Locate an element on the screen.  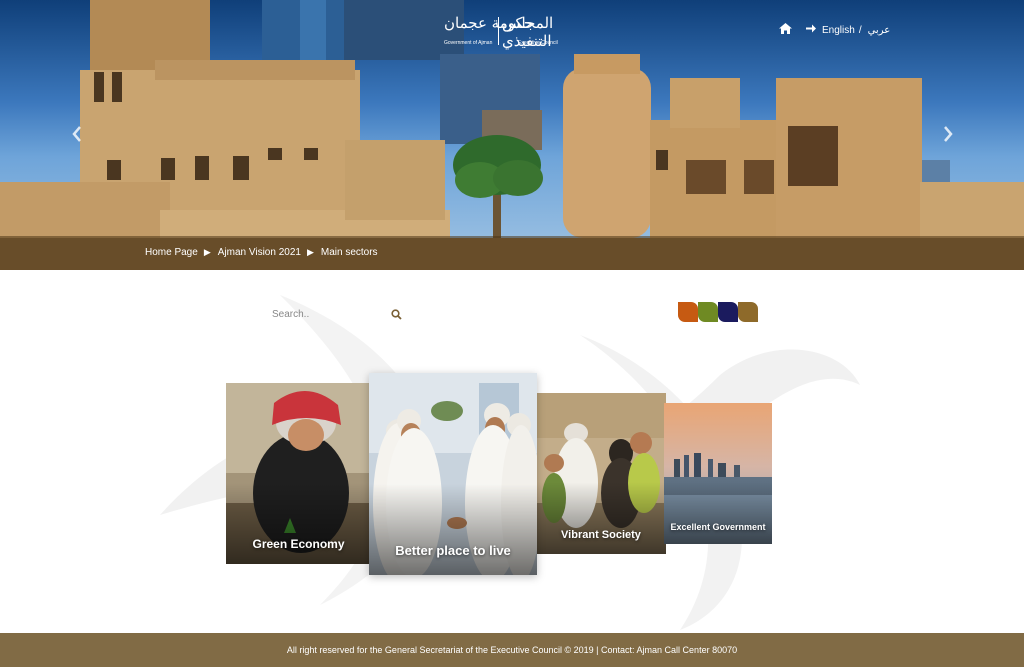
slider-prev-arrow-icon is located at coordinates (77, 134).